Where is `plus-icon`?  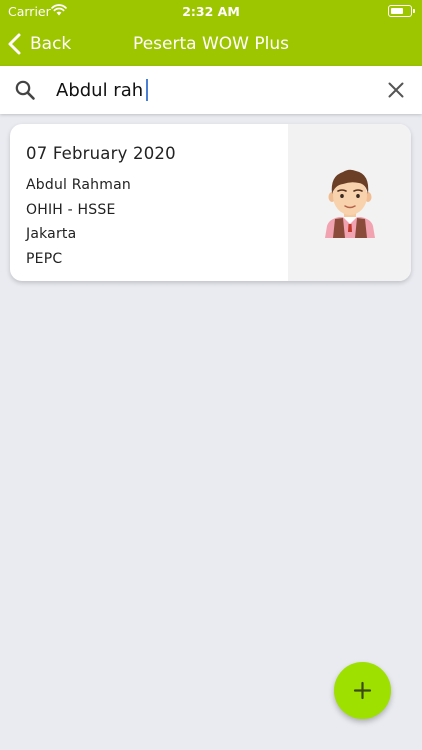 plus-icon is located at coordinates (362, 690).